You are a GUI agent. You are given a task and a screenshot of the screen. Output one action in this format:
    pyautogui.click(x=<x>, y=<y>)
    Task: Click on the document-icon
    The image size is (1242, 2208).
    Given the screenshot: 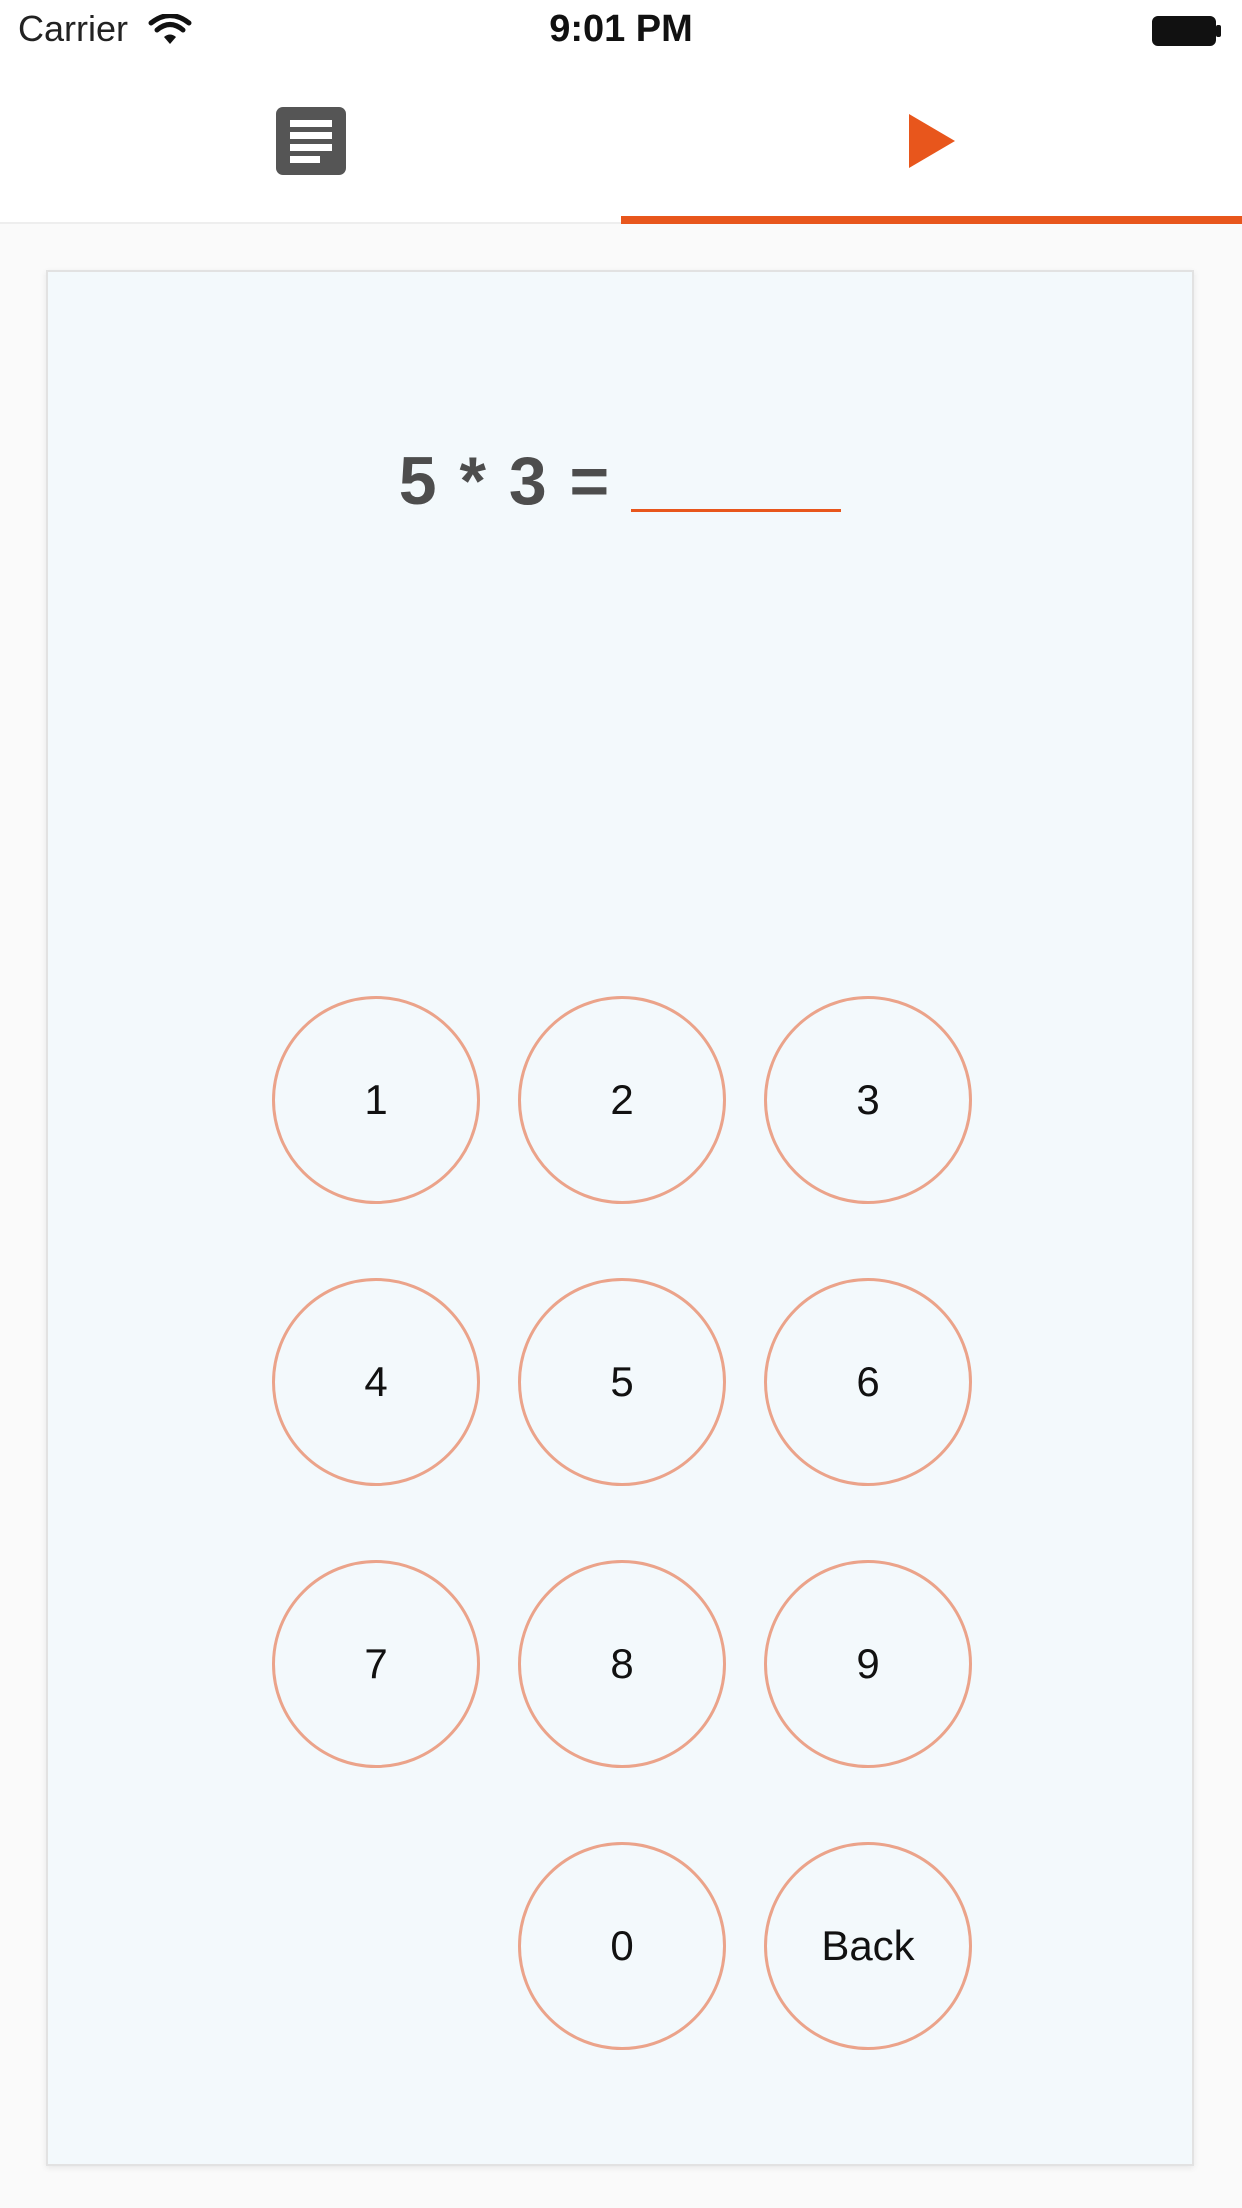 What is the action you would take?
    pyautogui.click(x=310, y=141)
    